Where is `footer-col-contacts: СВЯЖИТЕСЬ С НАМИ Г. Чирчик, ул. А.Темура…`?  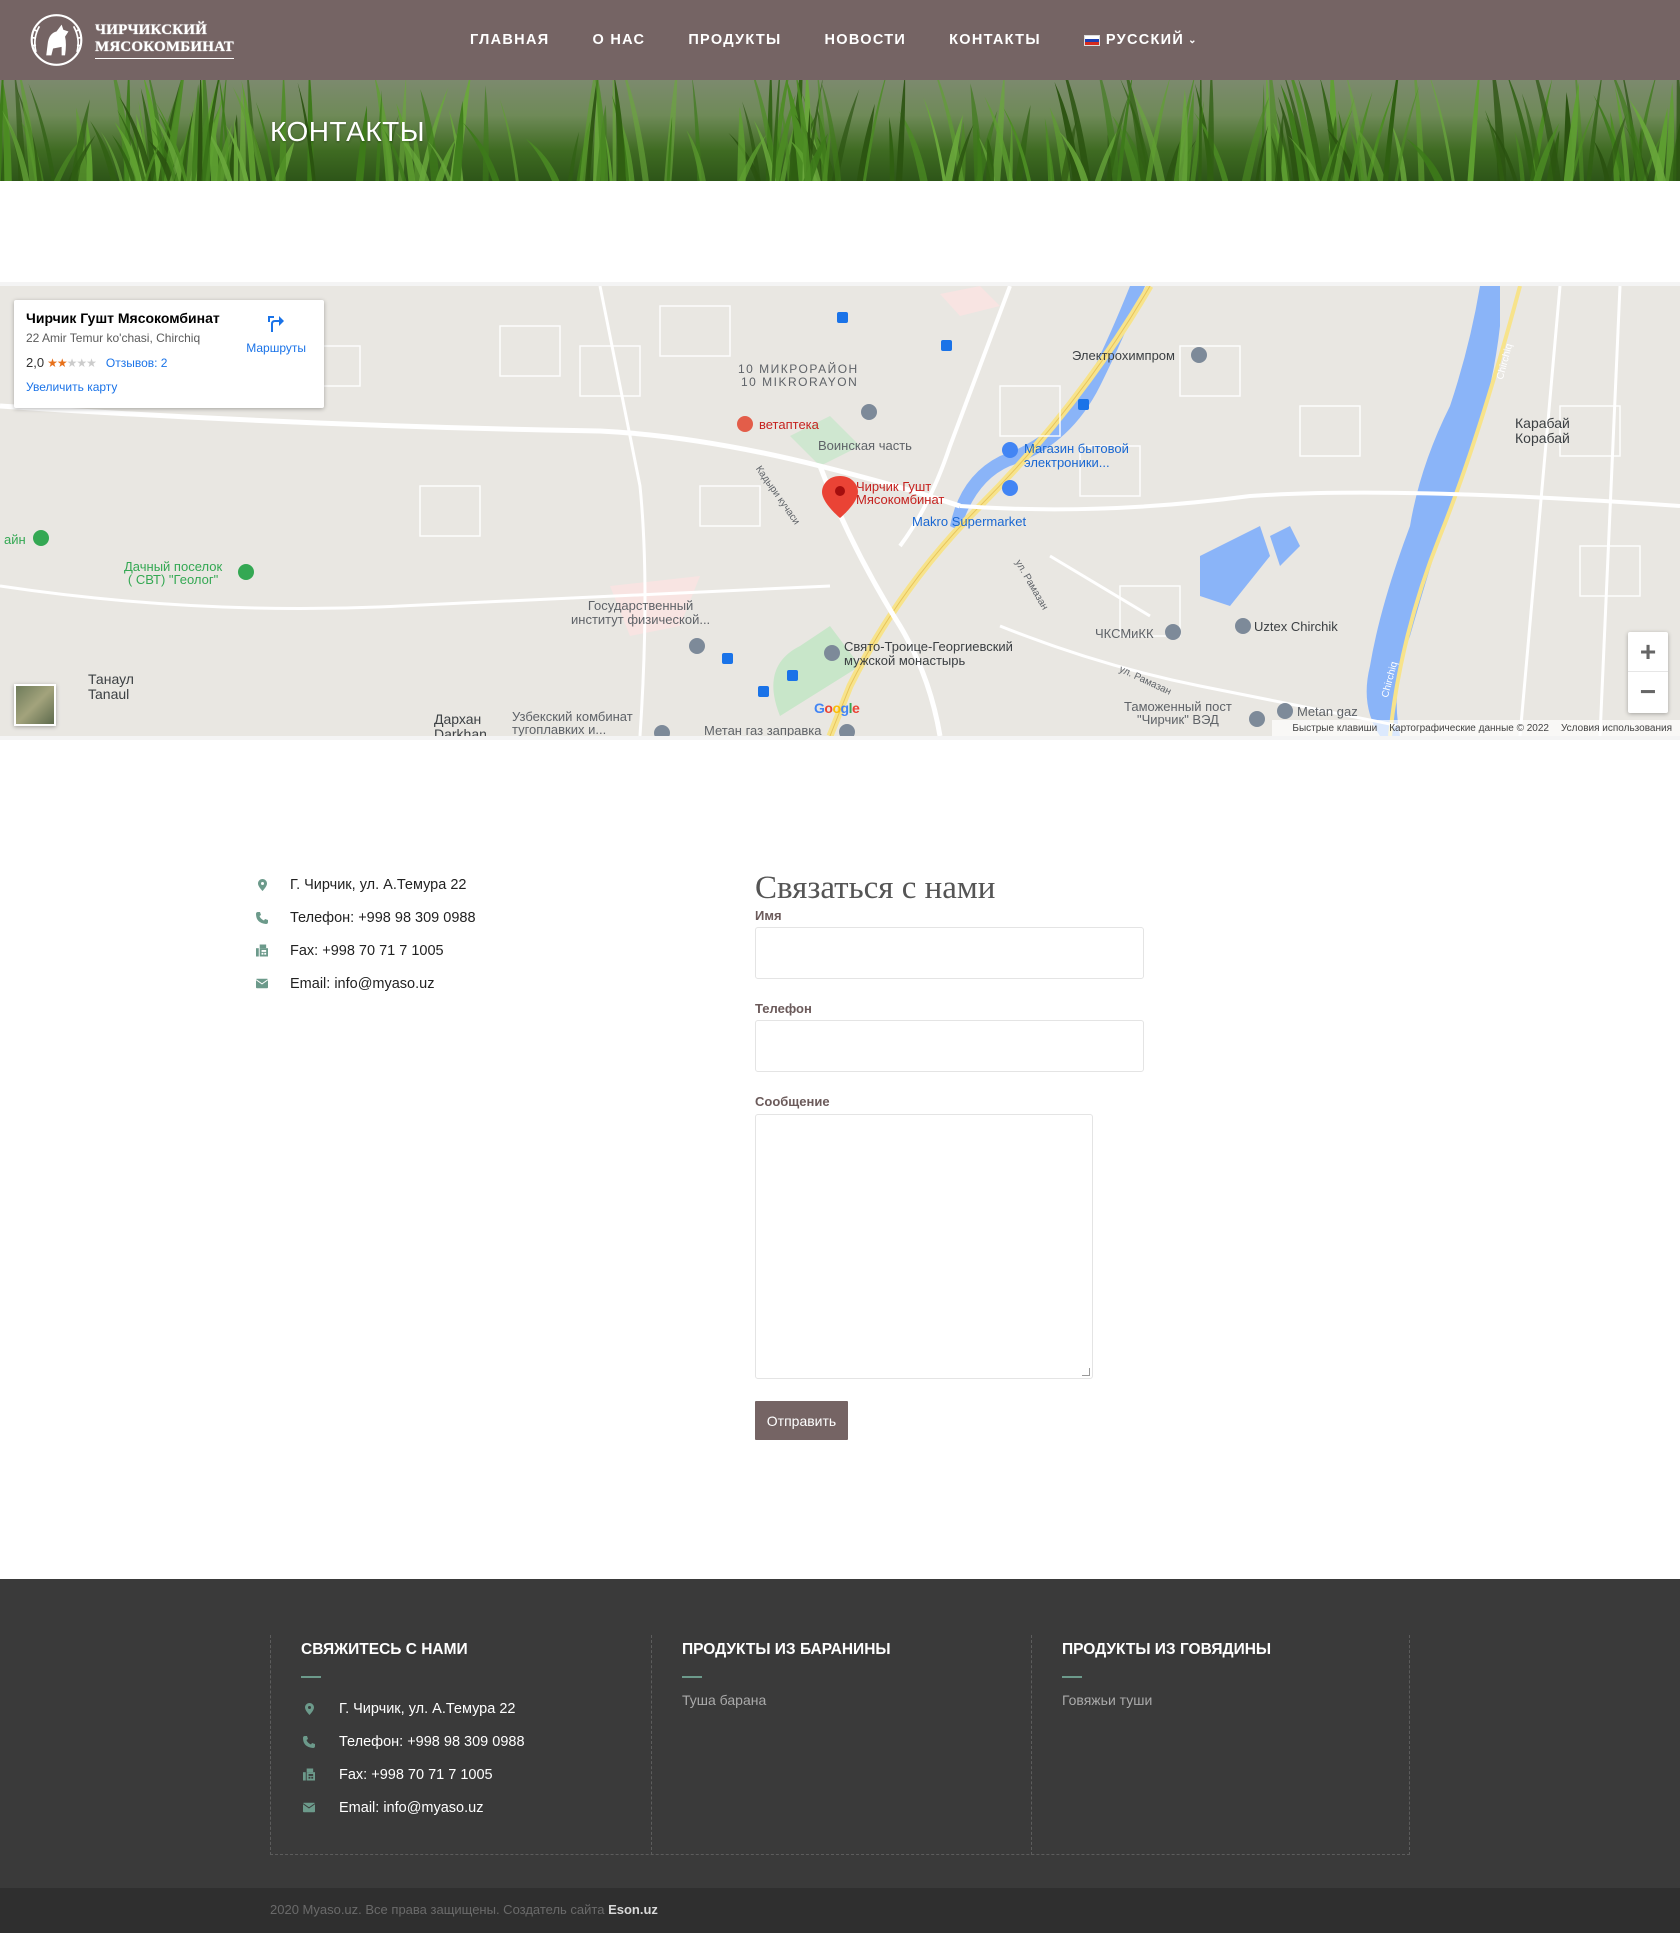
footer-col-contacts: СВЯЖИТЕСЬ С НАМИ Г. Чирчик, ул. А.Темура… is located at coordinates (460, 1745).